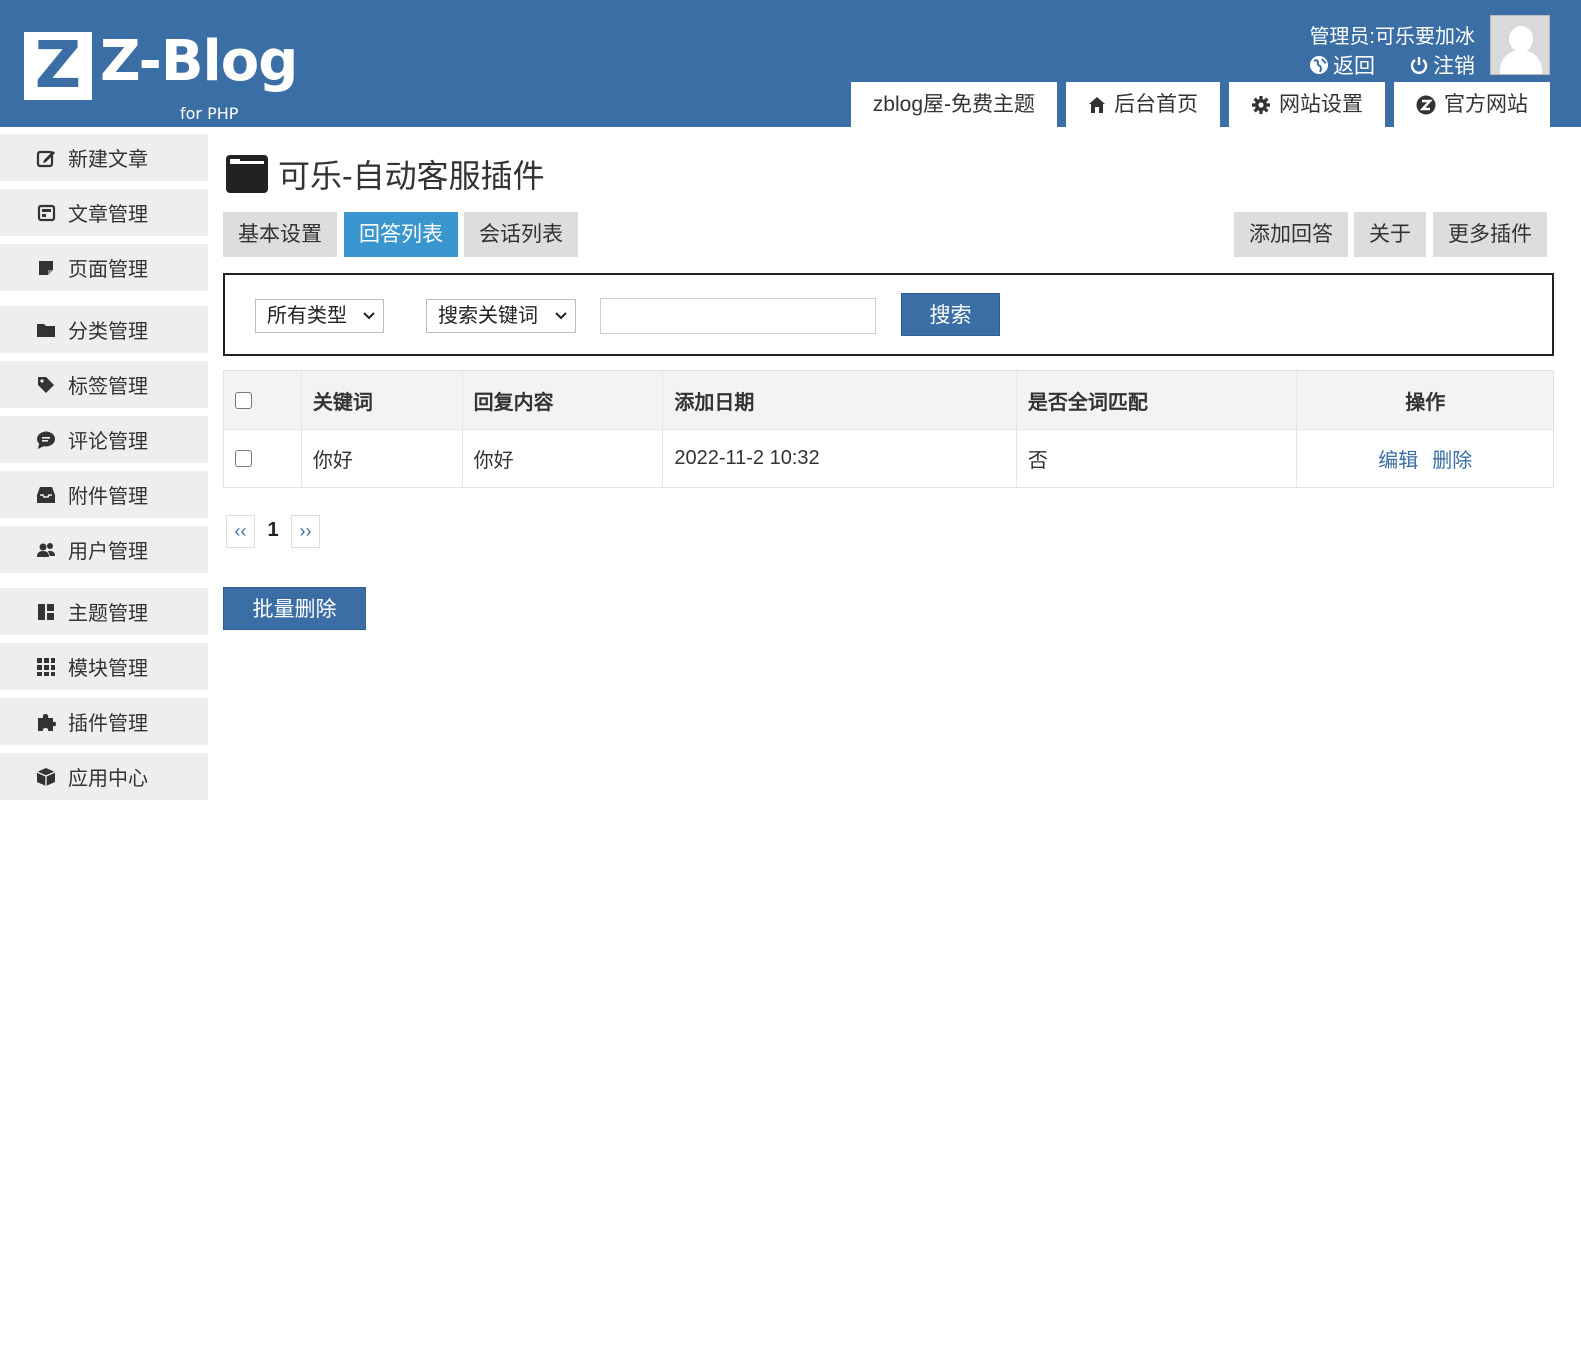 Image resolution: width=1581 pixels, height=1353 pixels. What do you see at coordinates (1392, 37) in the screenshot?
I see `admin-name: 管理员:可乐要加冰` at bounding box center [1392, 37].